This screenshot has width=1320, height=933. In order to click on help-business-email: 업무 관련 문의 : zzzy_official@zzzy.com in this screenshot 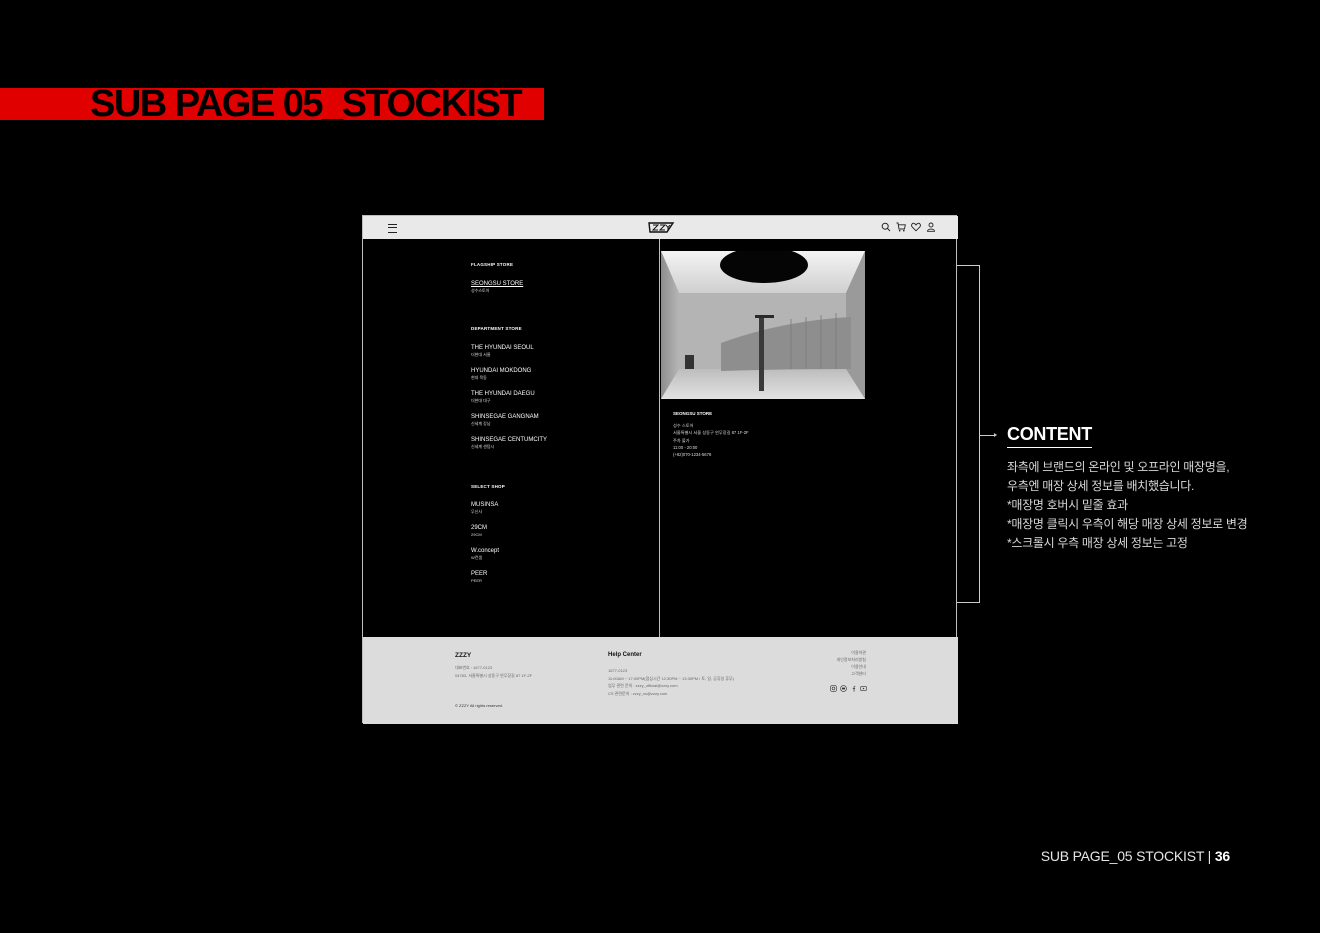, I will do `click(643, 685)`.